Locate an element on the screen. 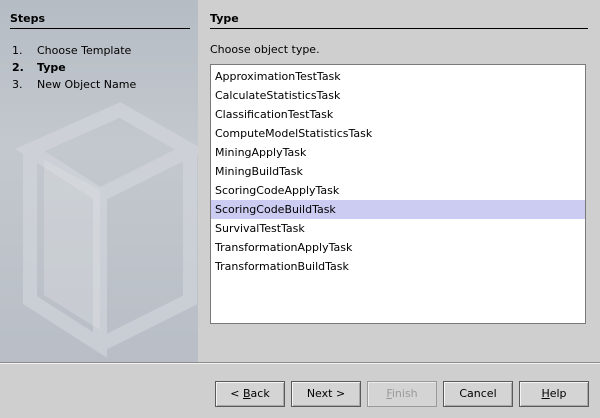  step-number: 2. is located at coordinates (18, 67).